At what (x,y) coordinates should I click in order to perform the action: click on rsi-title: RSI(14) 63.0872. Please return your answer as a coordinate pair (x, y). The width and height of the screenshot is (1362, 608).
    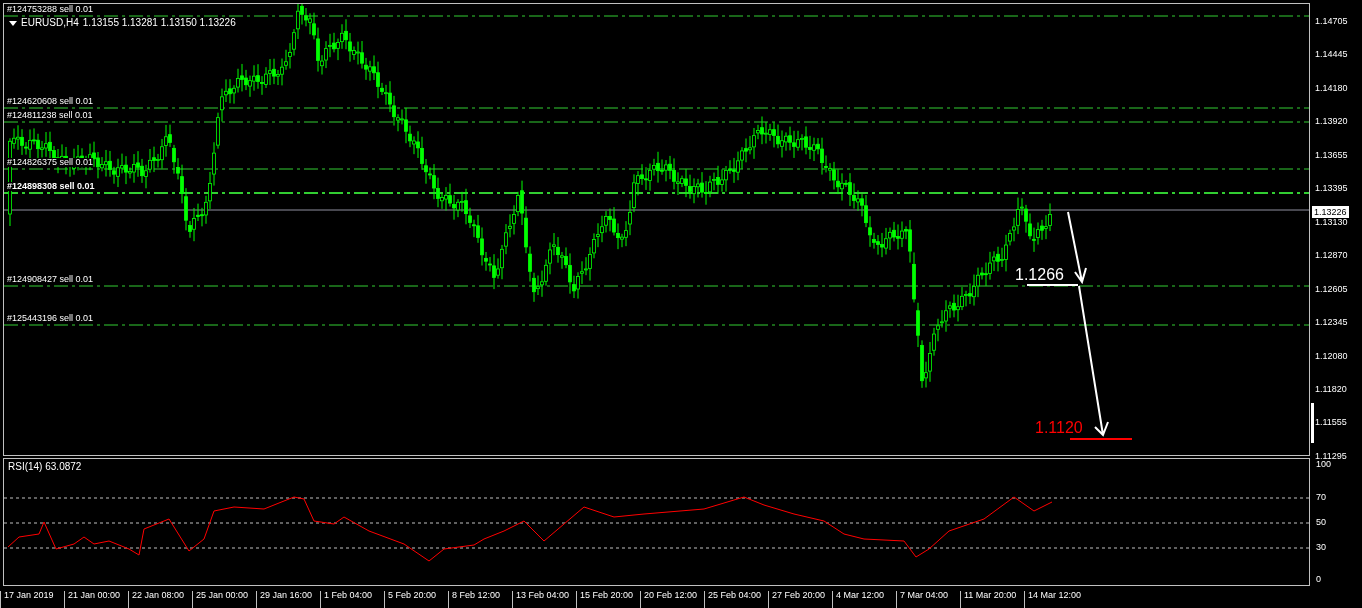
    Looking at the image, I should click on (45, 467).